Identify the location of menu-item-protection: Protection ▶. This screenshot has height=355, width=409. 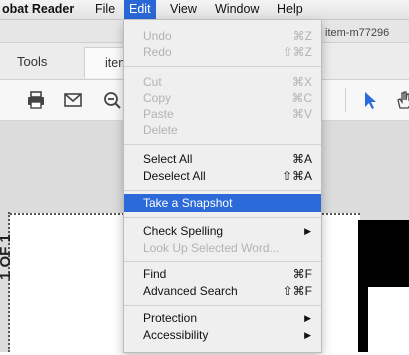
(222, 318).